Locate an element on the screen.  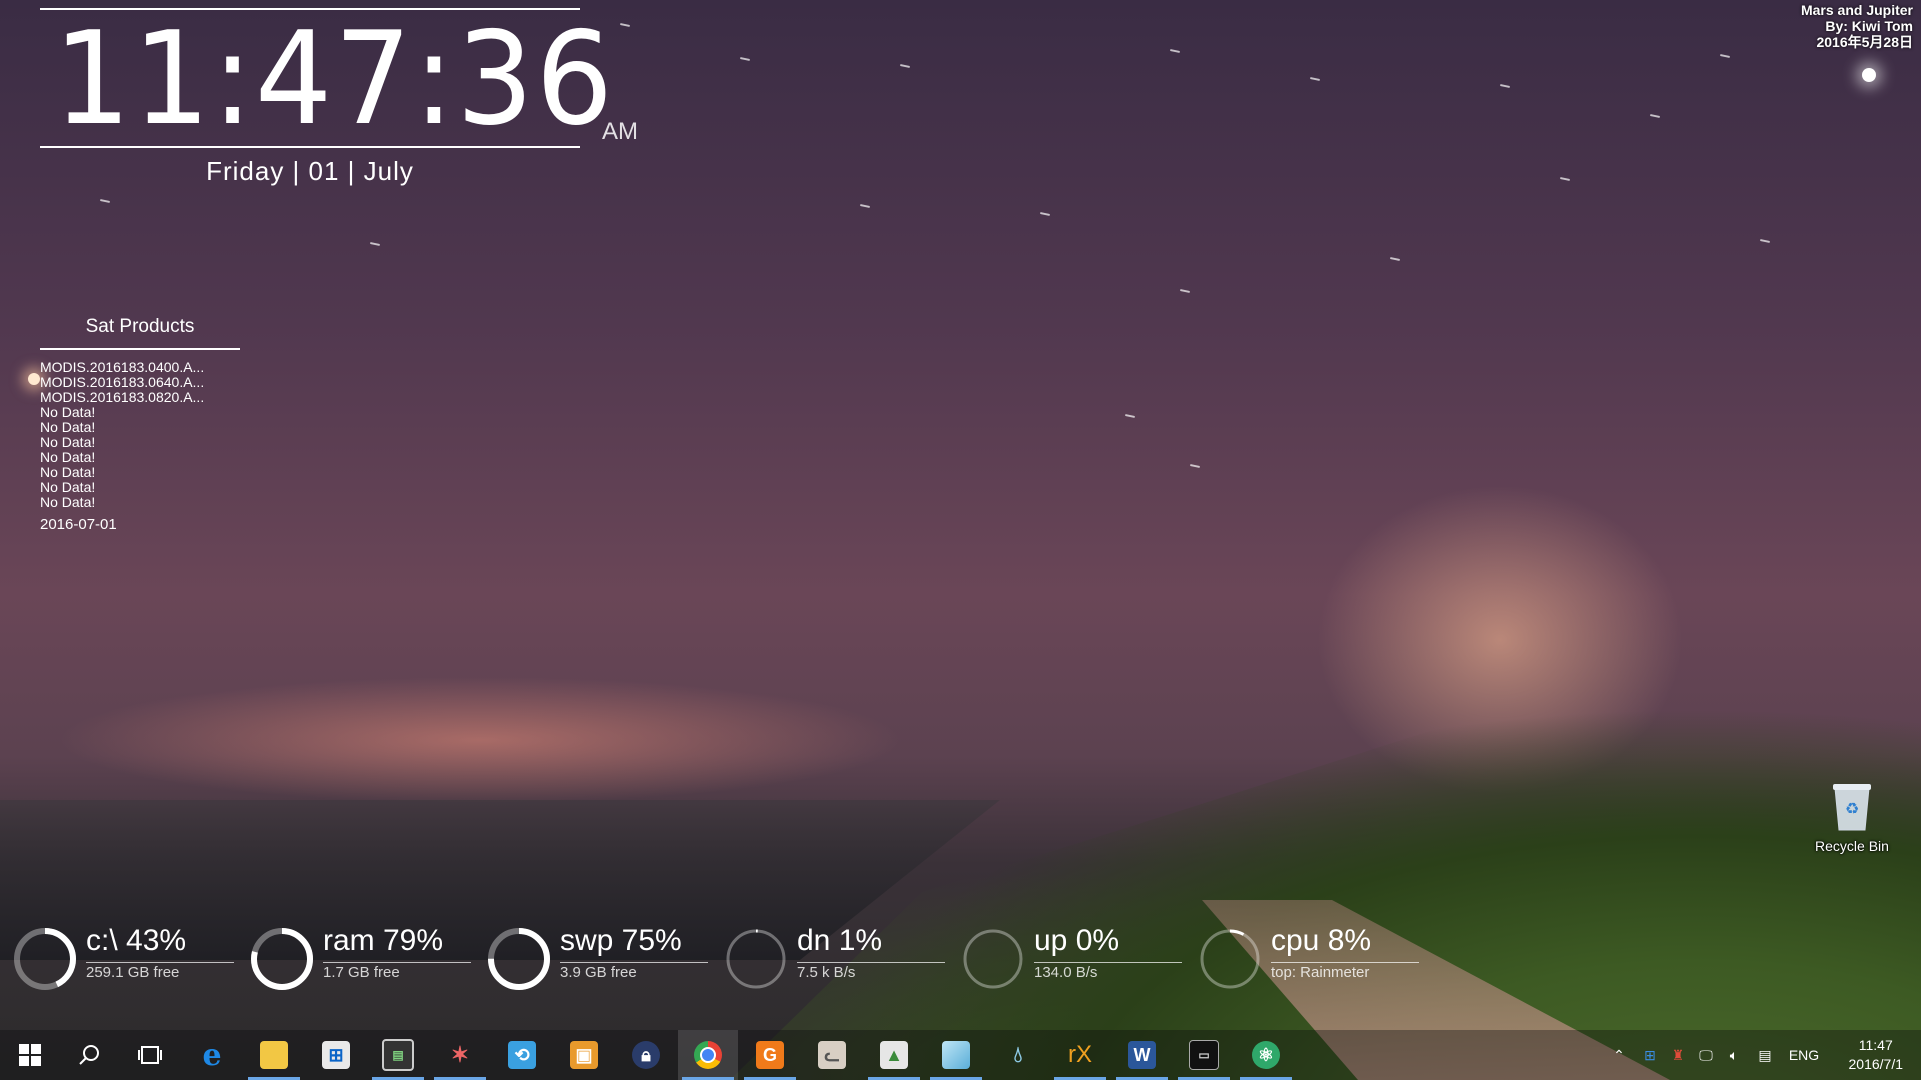
upload-gauge: up 0% 134.0 B/s is located at coordinates (1073, 964).